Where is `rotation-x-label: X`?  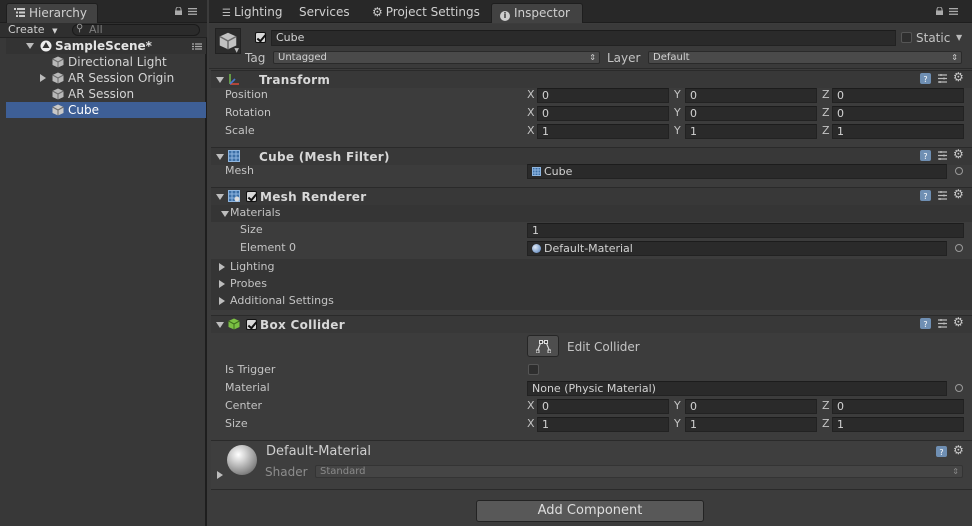
rotation-x-label: X is located at coordinates (531, 113).